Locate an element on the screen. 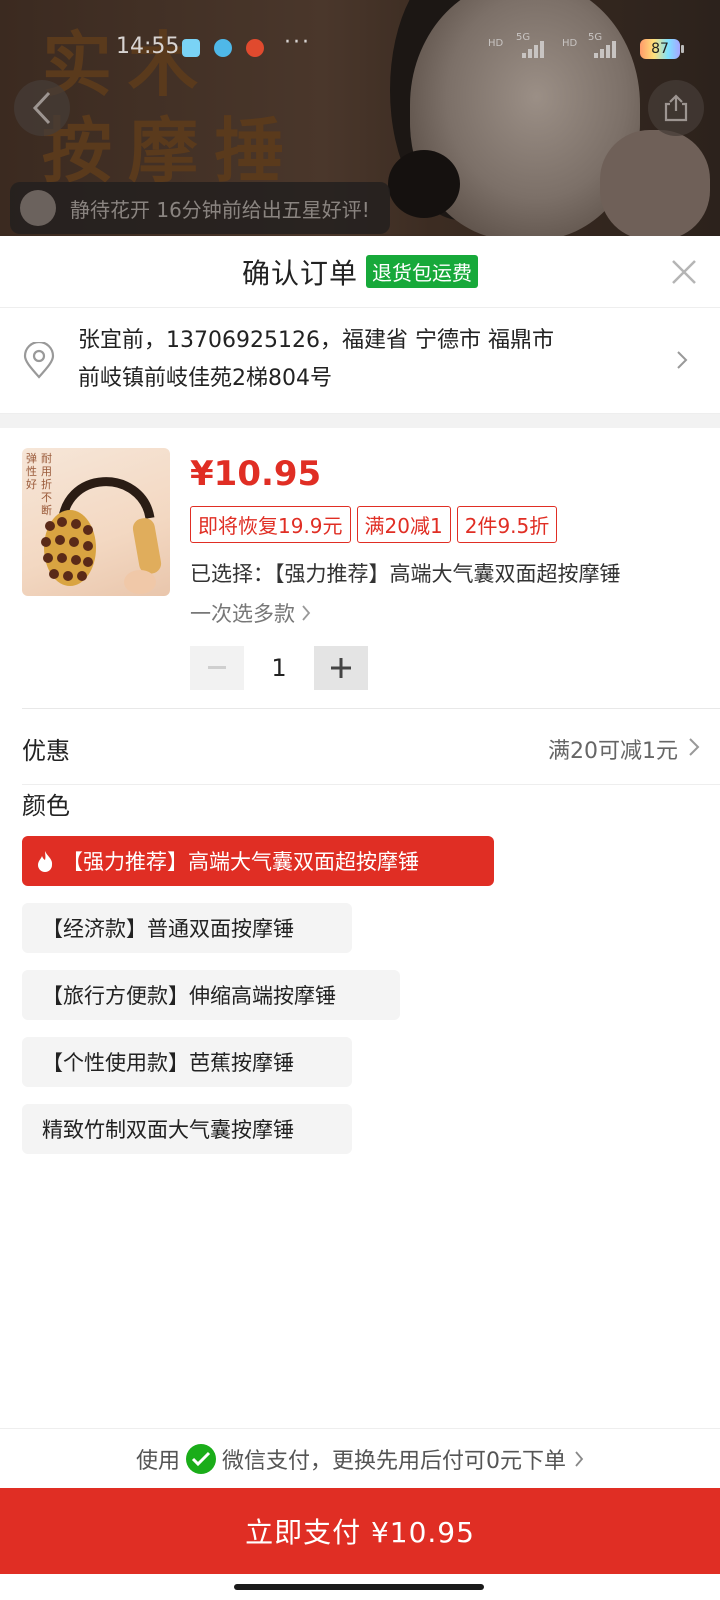  status-bar: 14:55 ··· HD 5G HD 5G 87 is located at coordinates (360, 50).